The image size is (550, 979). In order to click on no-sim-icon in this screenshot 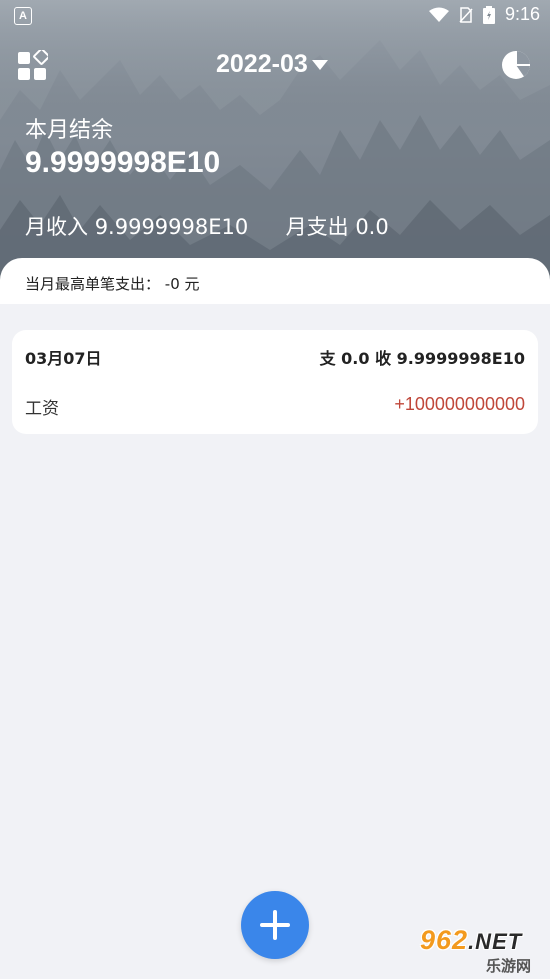, I will do `click(466, 14)`.